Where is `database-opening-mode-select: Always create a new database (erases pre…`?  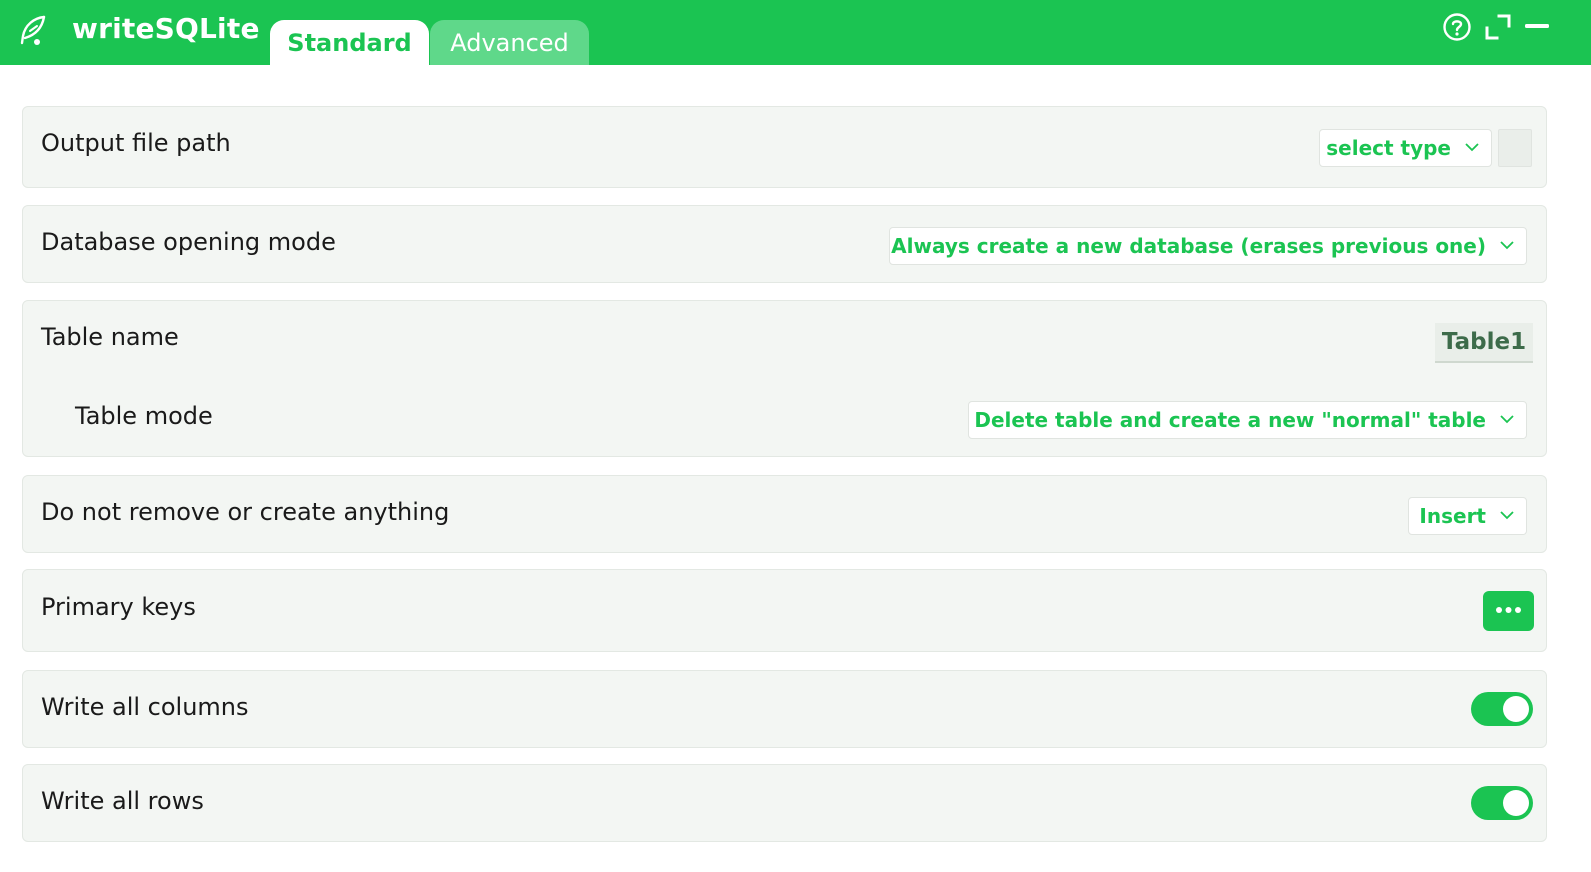 database-opening-mode-select: Always create a new database (erases pre… is located at coordinates (1208, 246).